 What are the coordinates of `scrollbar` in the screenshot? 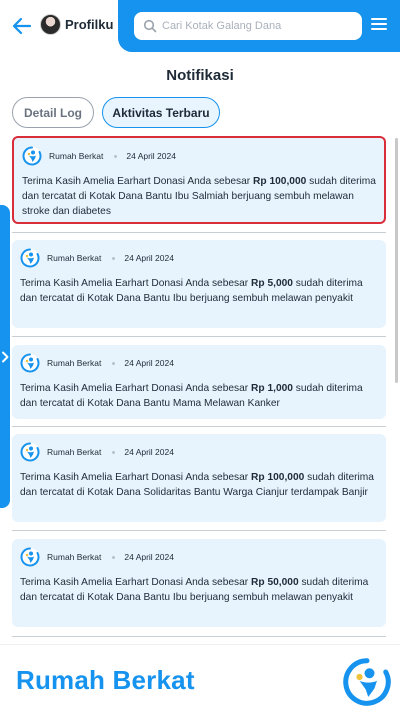 It's located at (396, 260).